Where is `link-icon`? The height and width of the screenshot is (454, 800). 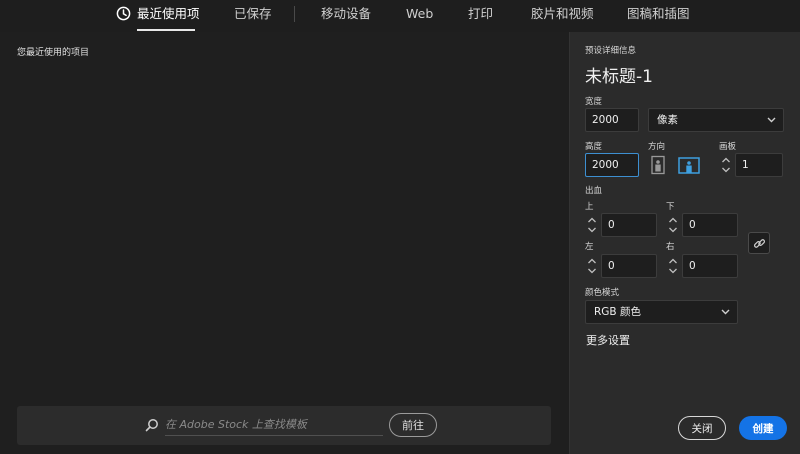 link-icon is located at coordinates (759, 243).